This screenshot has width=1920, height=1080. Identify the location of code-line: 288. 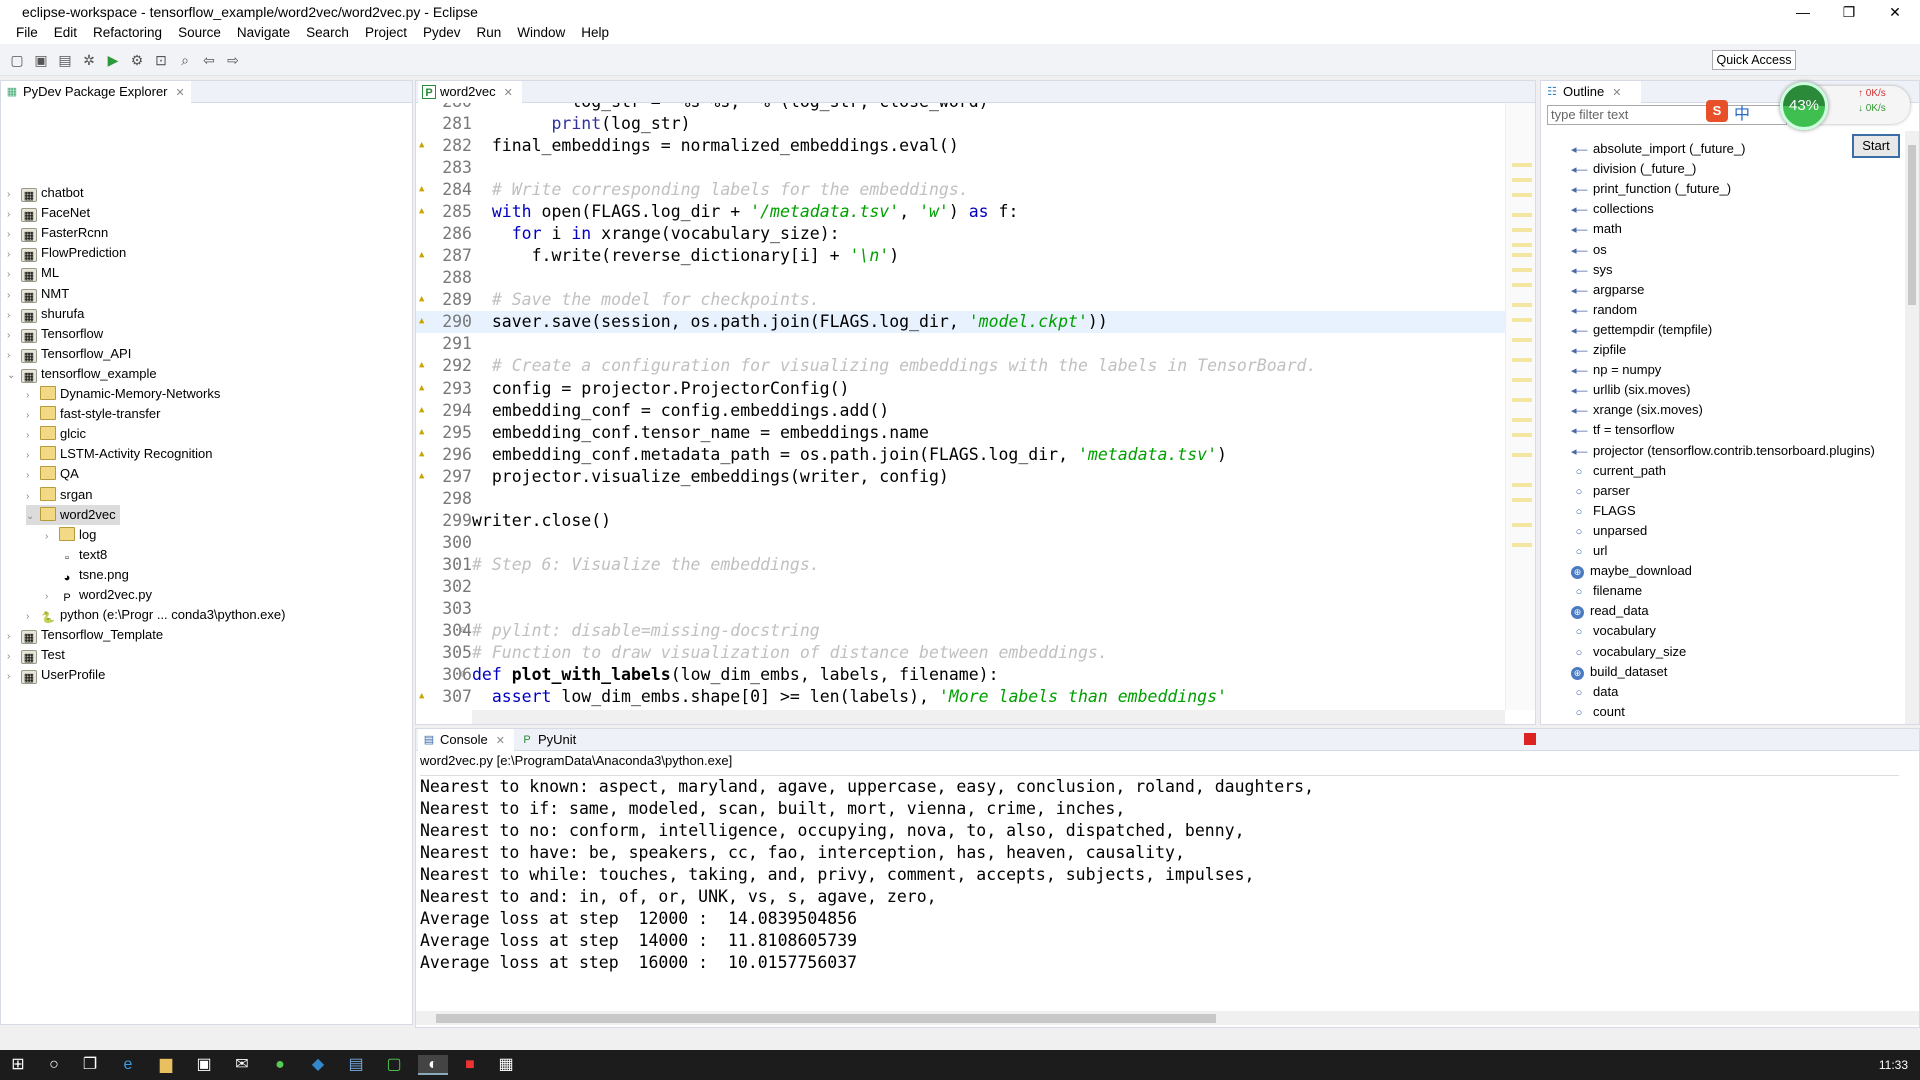
(960, 278).